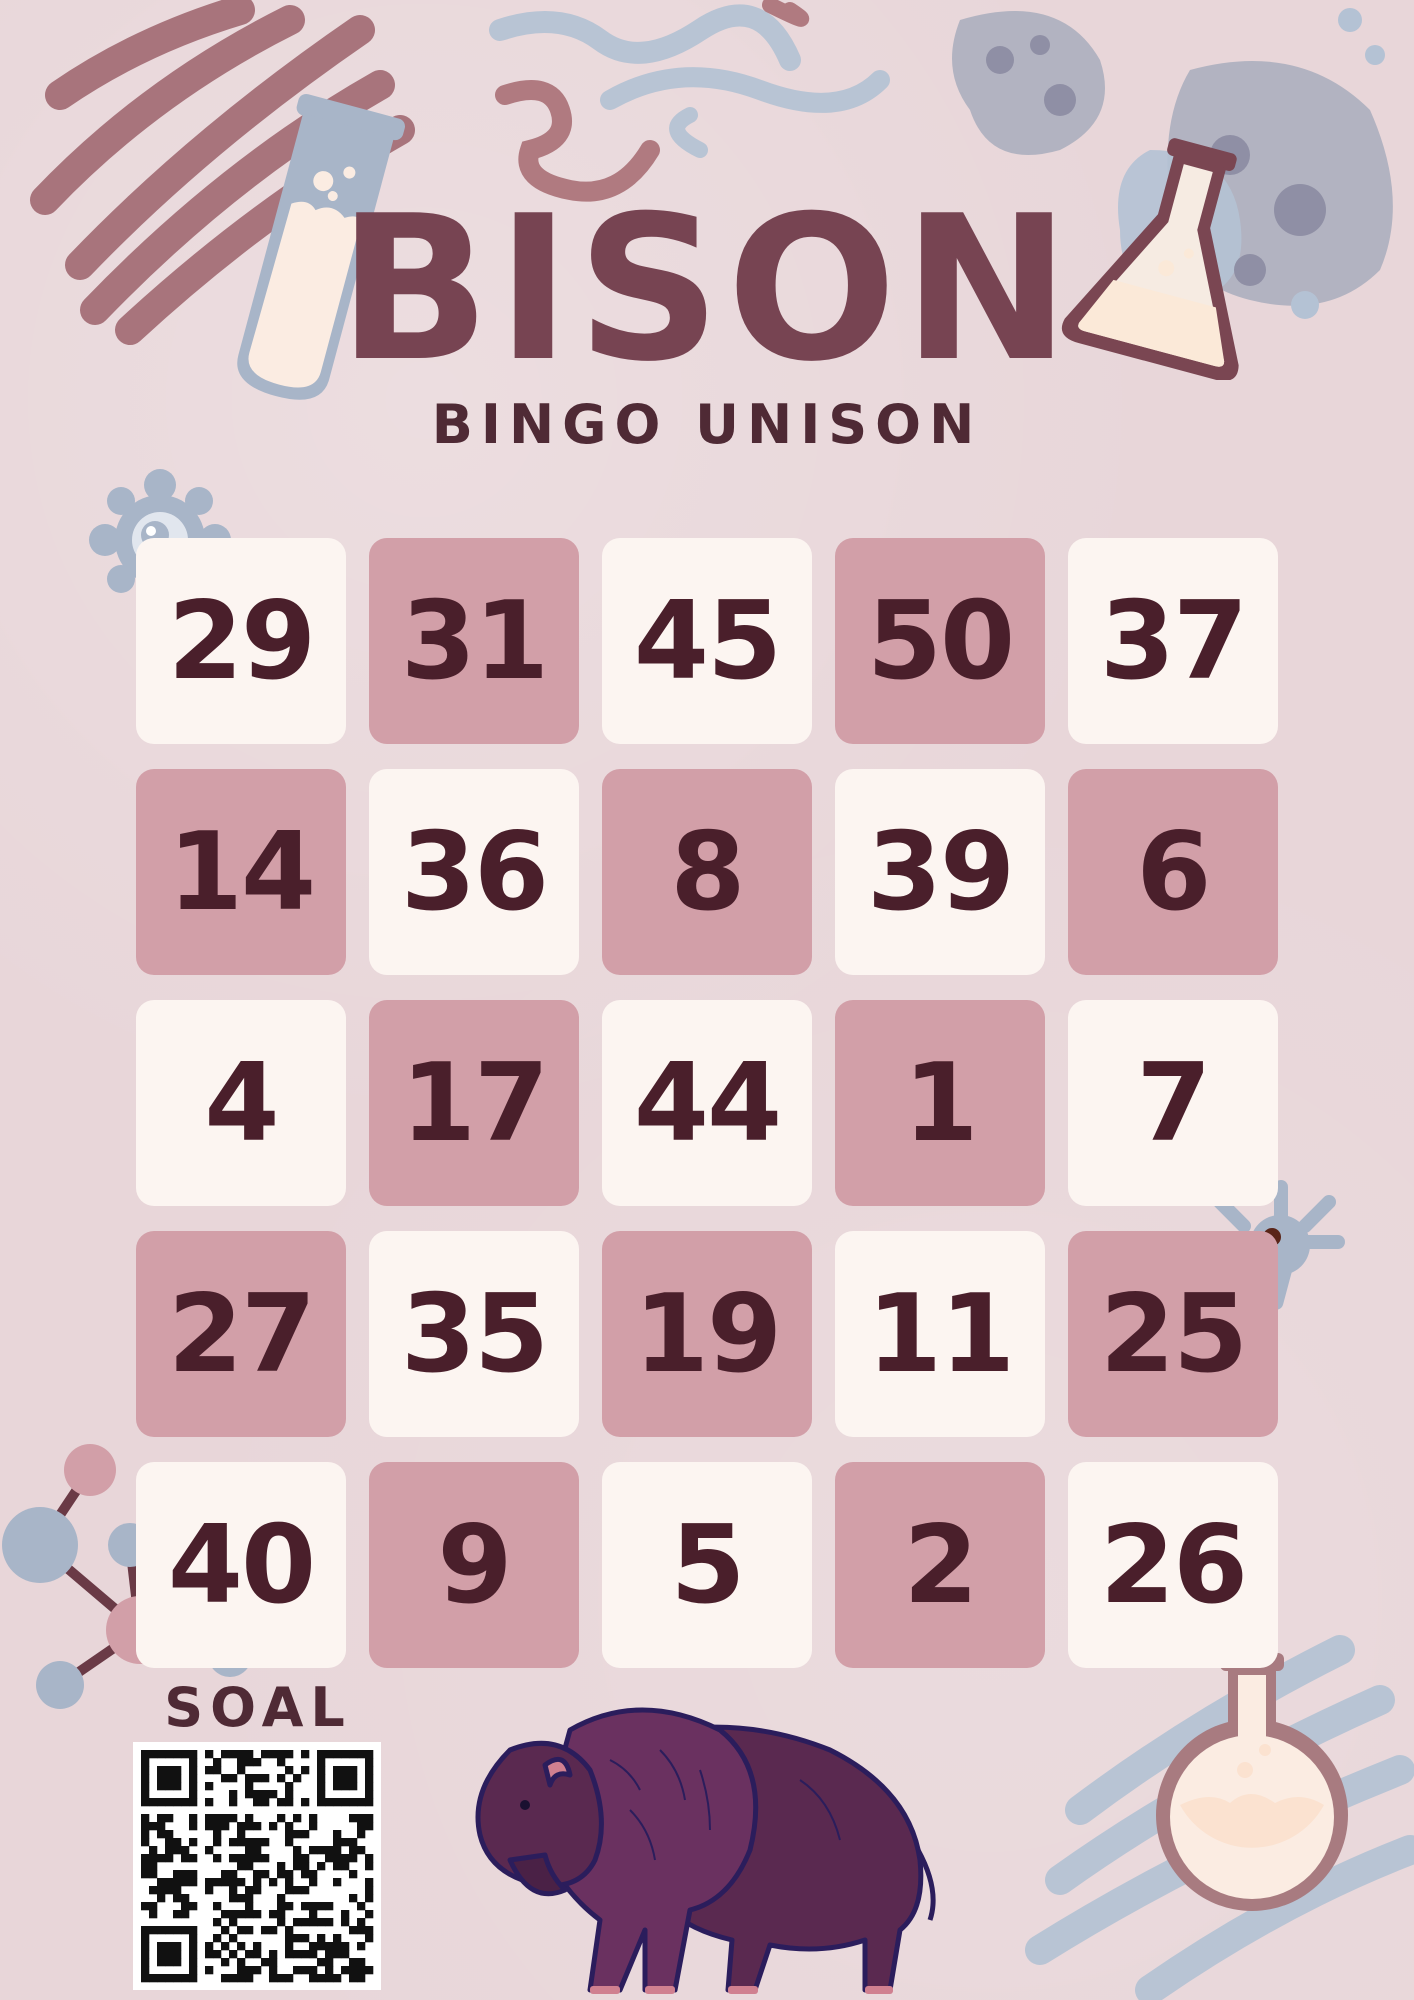 Image resolution: width=1414 pixels, height=2000 pixels. What do you see at coordinates (940, 1565) in the screenshot?
I see `bingo-cell: 2` at bounding box center [940, 1565].